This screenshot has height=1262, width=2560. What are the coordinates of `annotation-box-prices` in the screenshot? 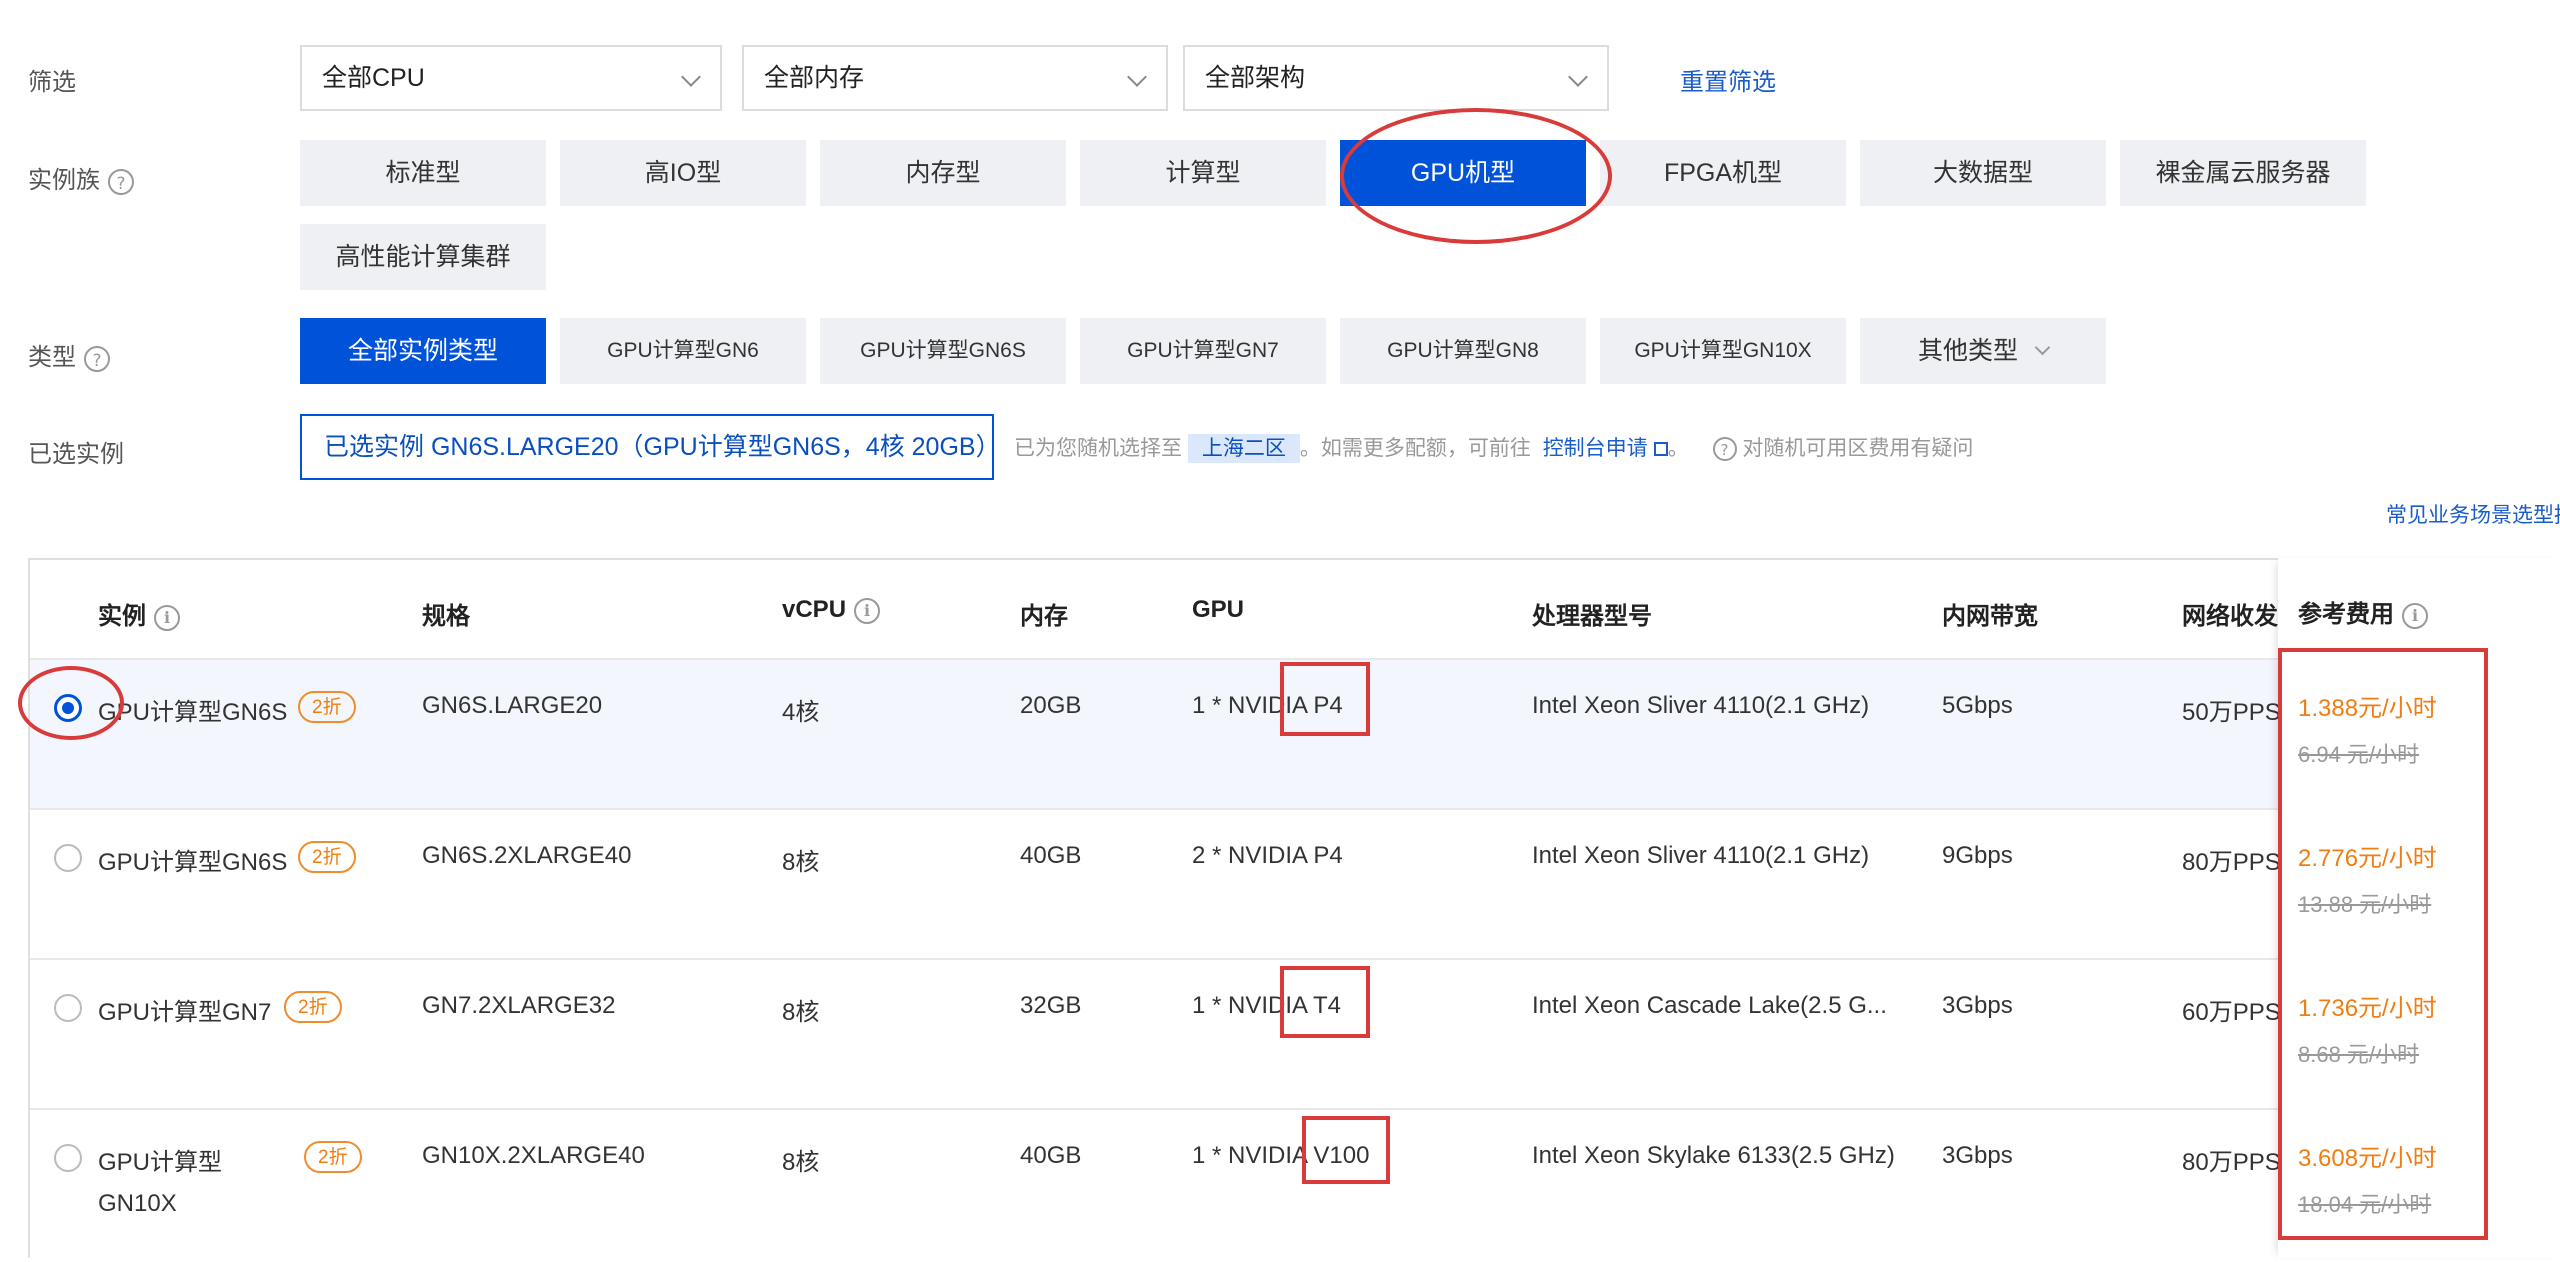 It's located at (2383, 944).